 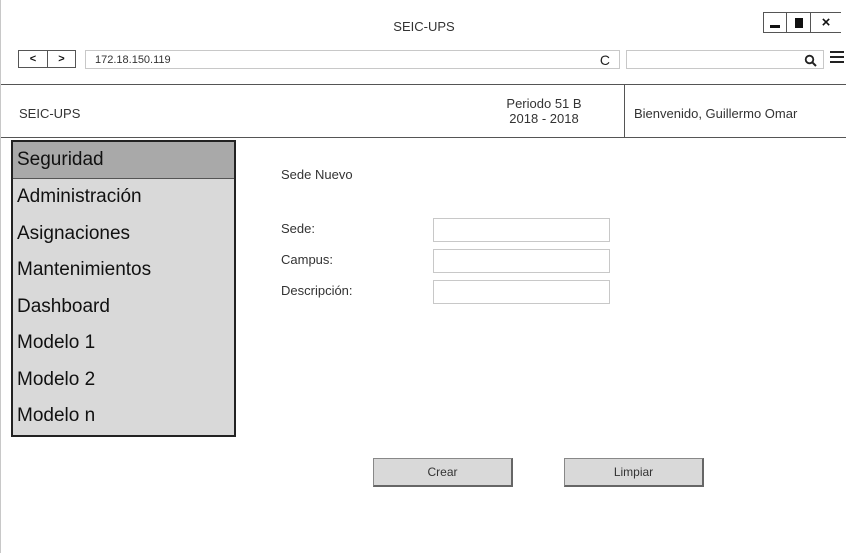 What do you see at coordinates (123, 343) in the screenshot?
I see `sidebar-item-modelo-1: Modelo 1` at bounding box center [123, 343].